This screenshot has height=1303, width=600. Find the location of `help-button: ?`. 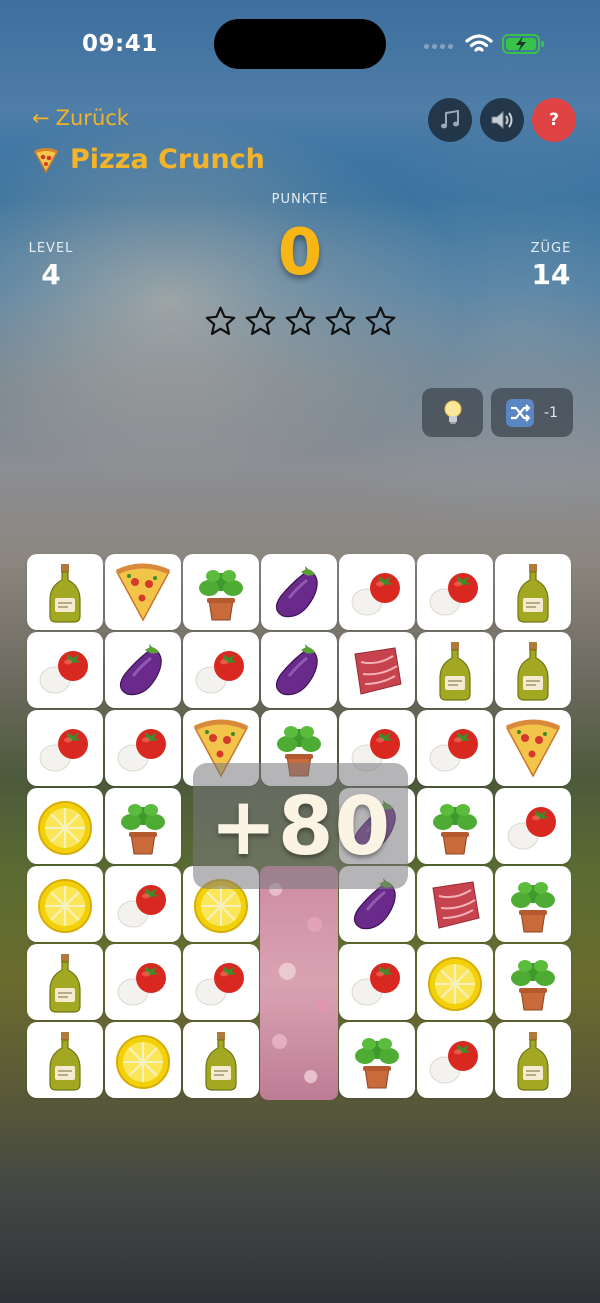

help-button: ? is located at coordinates (554, 120).